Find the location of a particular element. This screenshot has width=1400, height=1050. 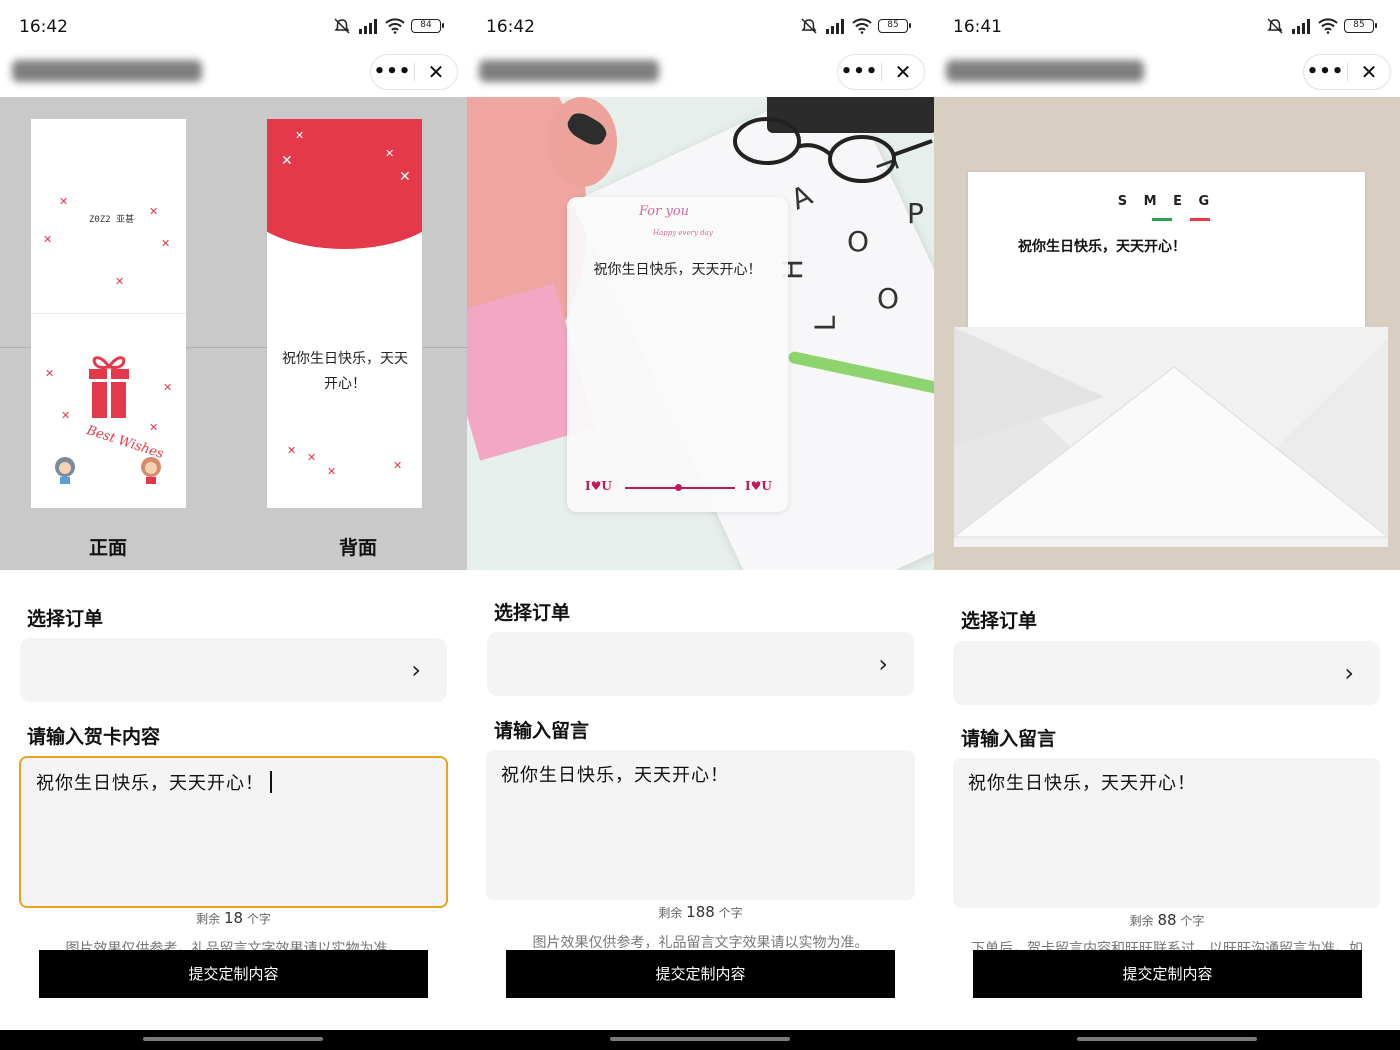

status-time: 16:41 is located at coordinates (977, 27).